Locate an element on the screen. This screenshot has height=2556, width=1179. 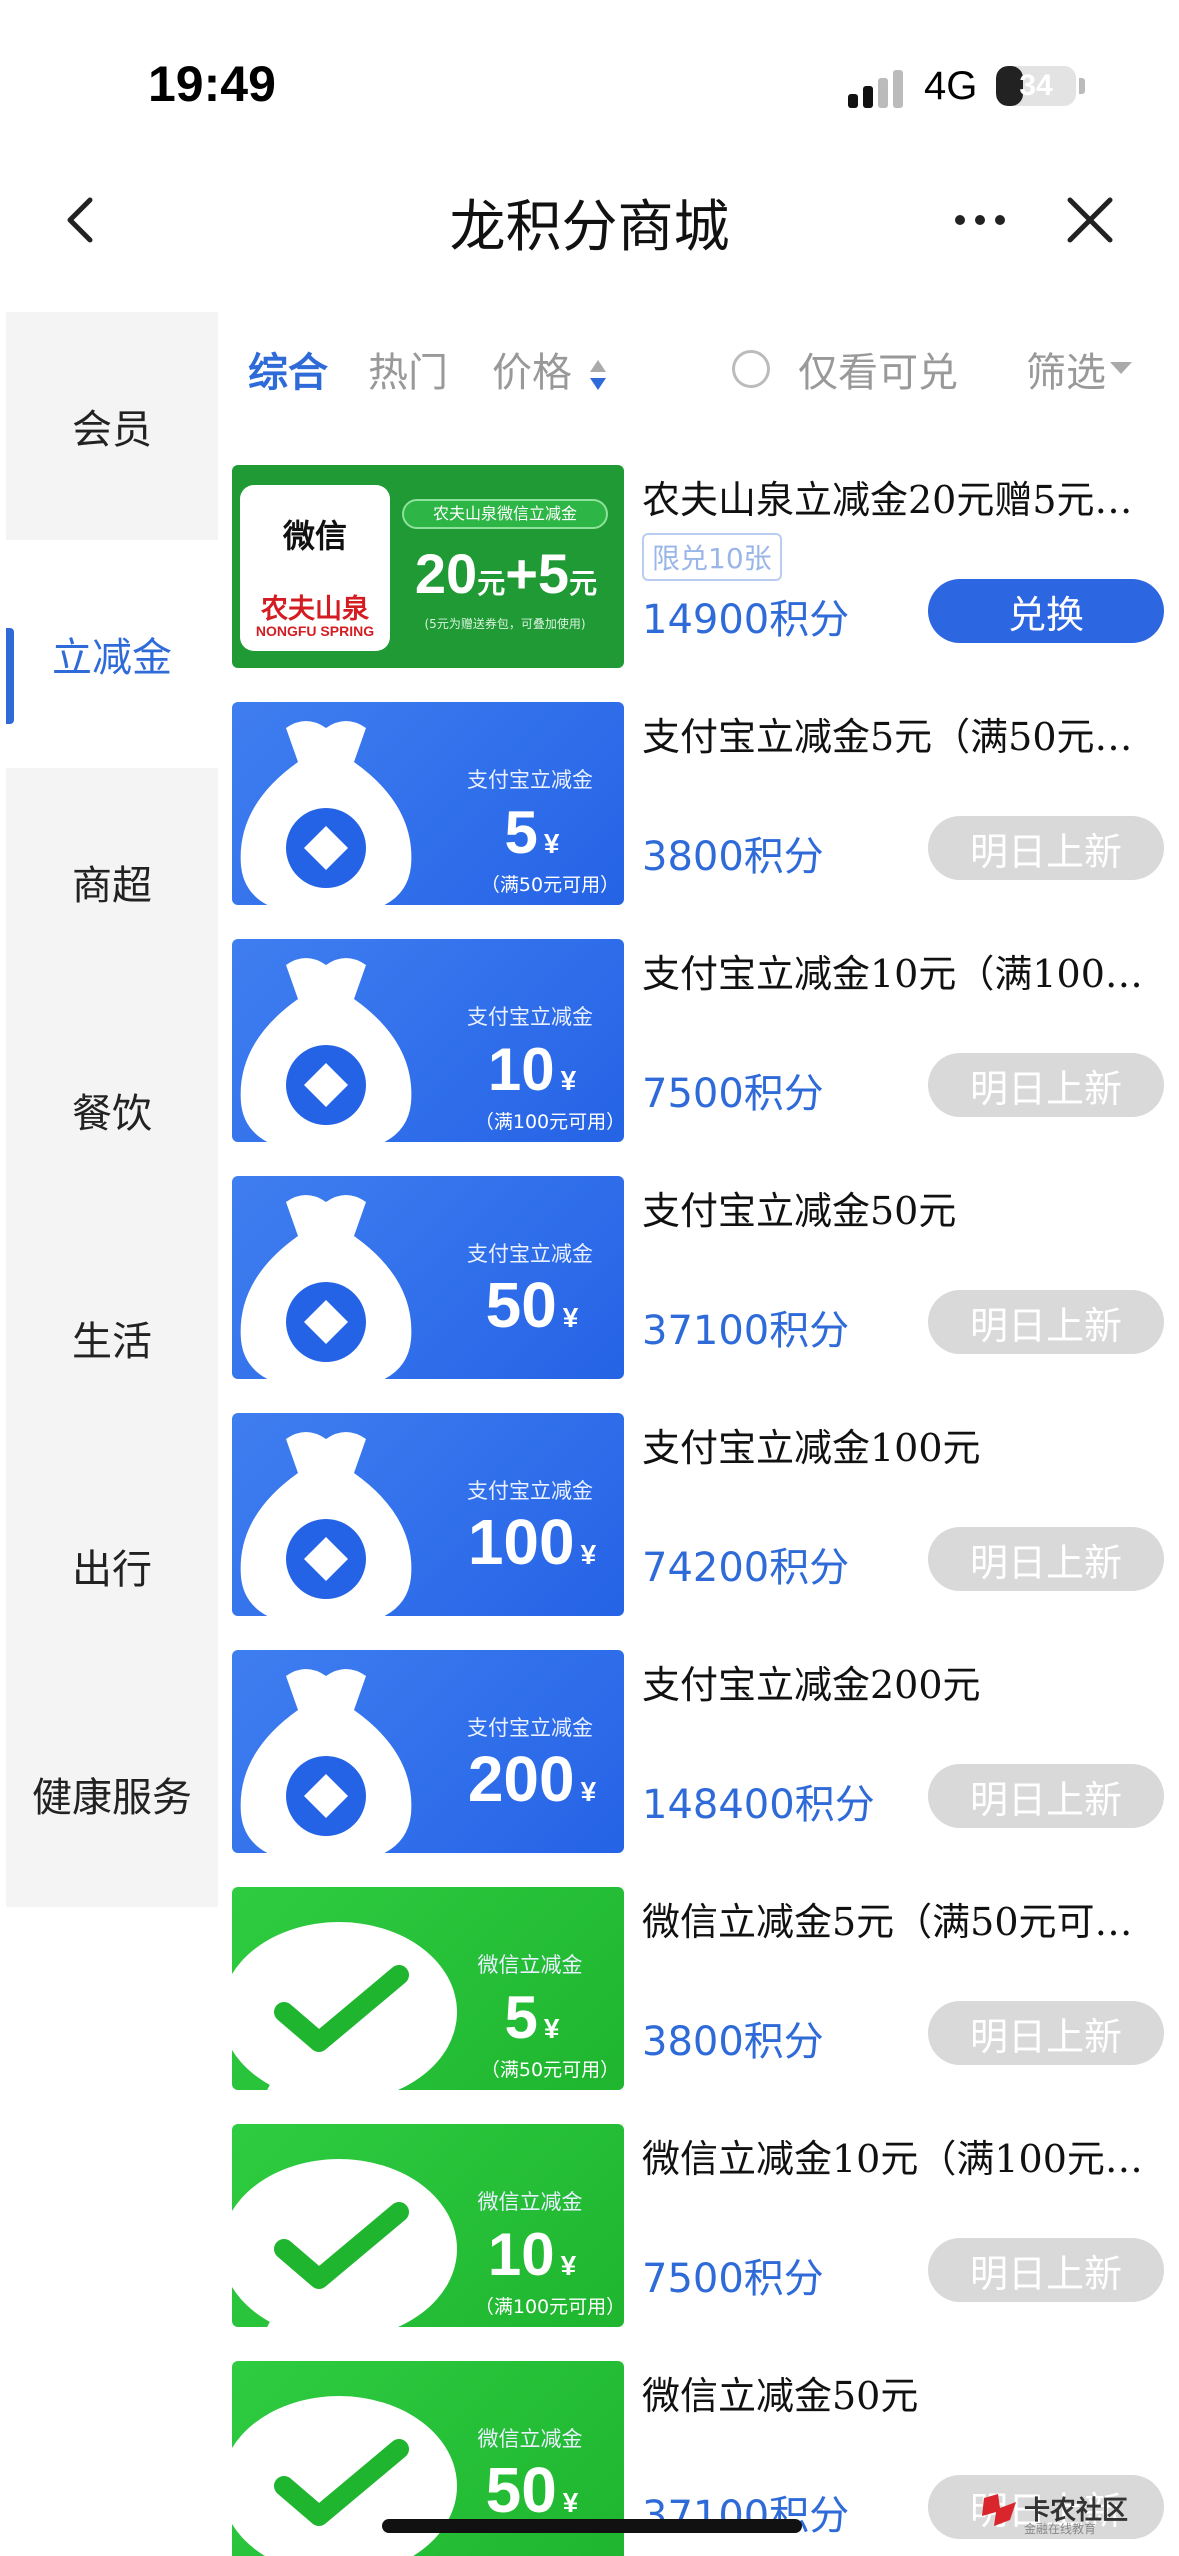
filter-hot: 热门 is located at coordinates (408, 369).